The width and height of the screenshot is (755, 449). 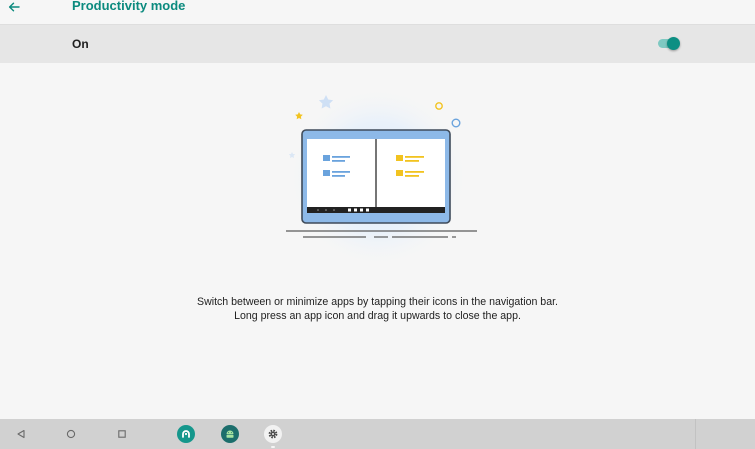 I want to click on productivity-toggle, so click(x=669, y=43).